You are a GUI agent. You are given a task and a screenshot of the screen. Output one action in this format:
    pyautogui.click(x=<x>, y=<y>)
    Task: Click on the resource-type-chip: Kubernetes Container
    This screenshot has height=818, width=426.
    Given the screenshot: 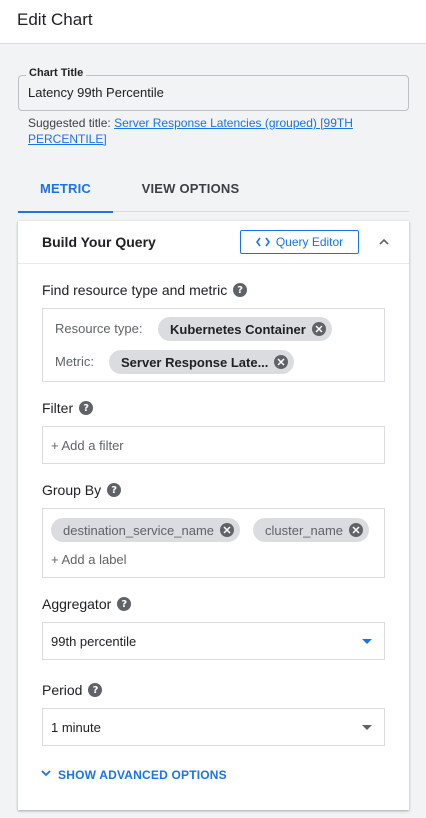 What is the action you would take?
    pyautogui.click(x=245, y=329)
    